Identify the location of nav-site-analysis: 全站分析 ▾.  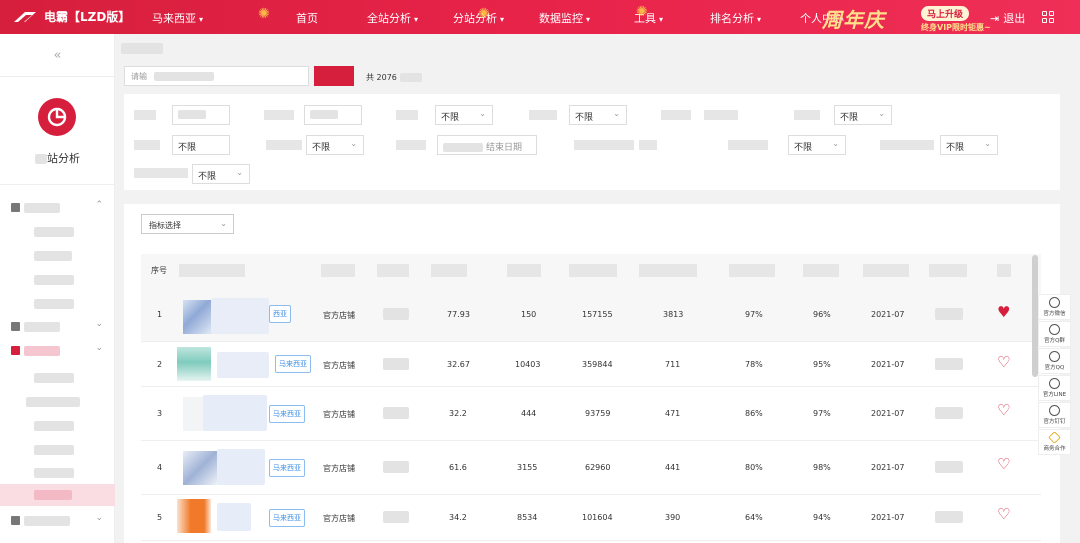
(392, 18).